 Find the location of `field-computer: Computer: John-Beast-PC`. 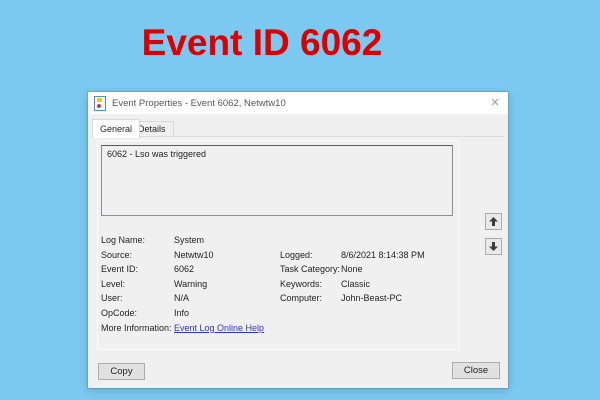

field-computer: Computer: John-Beast-PC is located at coordinates (366, 298).